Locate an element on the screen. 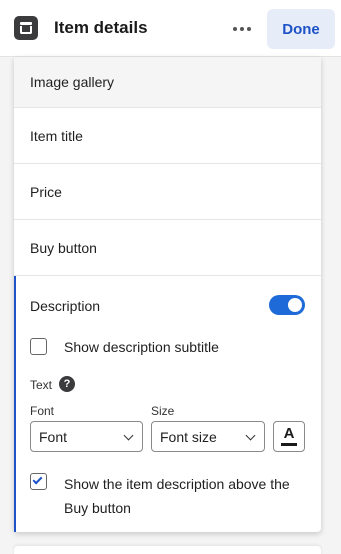 The height and width of the screenshot is (554, 341). text-color-icon: A is located at coordinates (289, 433).